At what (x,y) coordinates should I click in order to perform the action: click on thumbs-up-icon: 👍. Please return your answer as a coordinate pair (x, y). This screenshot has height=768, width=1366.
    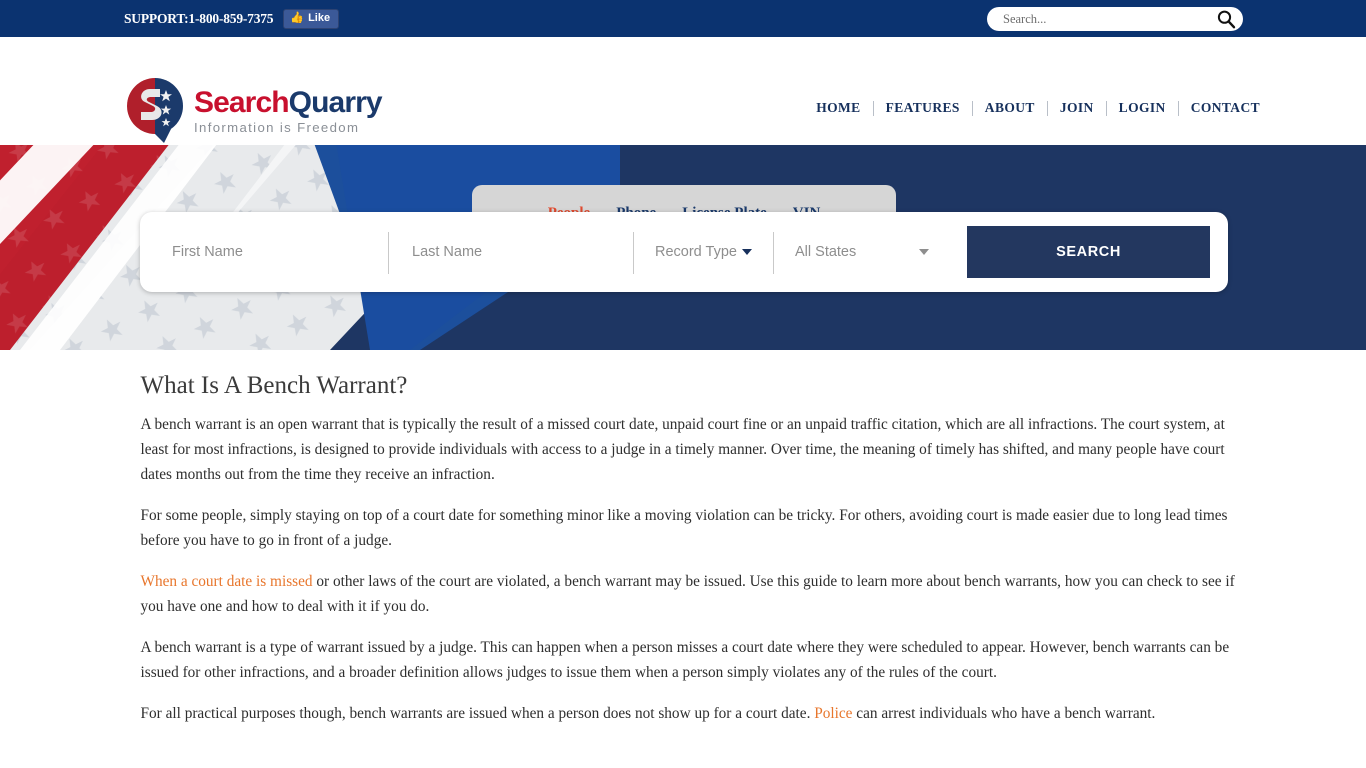
    Looking at the image, I should click on (297, 17).